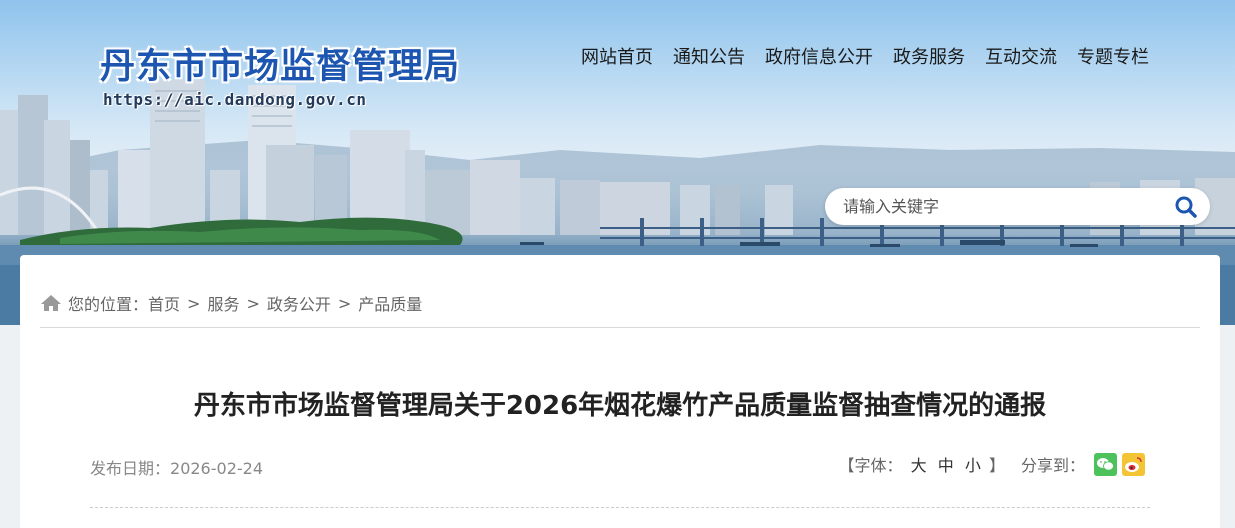 Image resolution: width=1235 pixels, height=528 pixels. What do you see at coordinates (709, 58) in the screenshot?
I see `nav-item-notices: 通知公告` at bounding box center [709, 58].